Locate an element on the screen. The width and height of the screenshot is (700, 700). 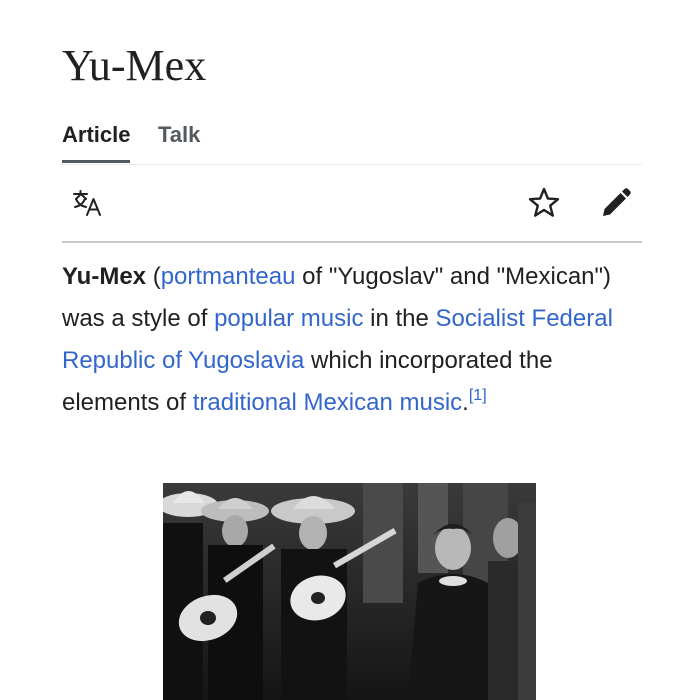
tab-talk: Talk is located at coordinates (179, 135).